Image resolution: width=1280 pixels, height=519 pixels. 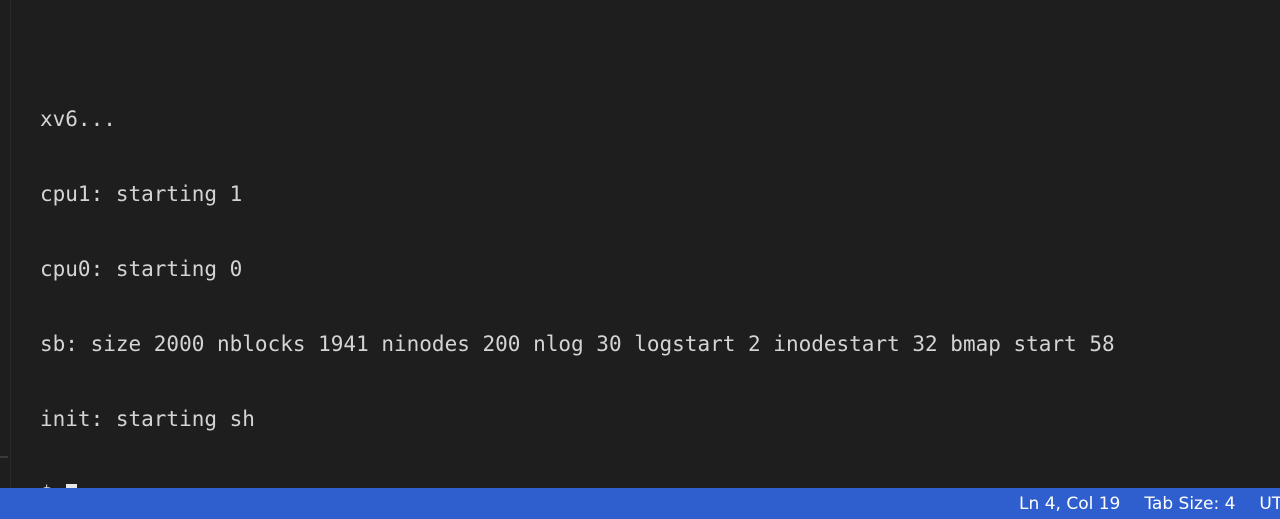 I want to click on terminal-line-init: init: starting sh, so click(x=147, y=419).